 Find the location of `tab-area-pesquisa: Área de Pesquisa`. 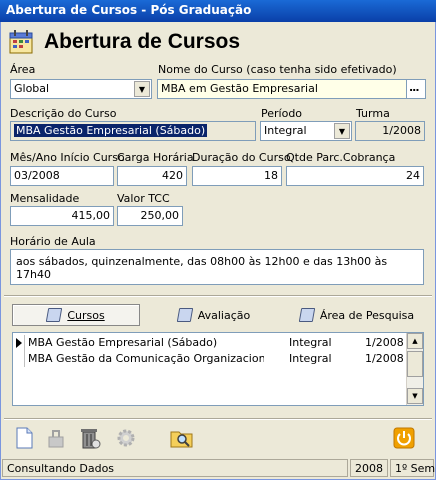

tab-area-pesquisa: Área de Pesquisa is located at coordinates (357, 315).